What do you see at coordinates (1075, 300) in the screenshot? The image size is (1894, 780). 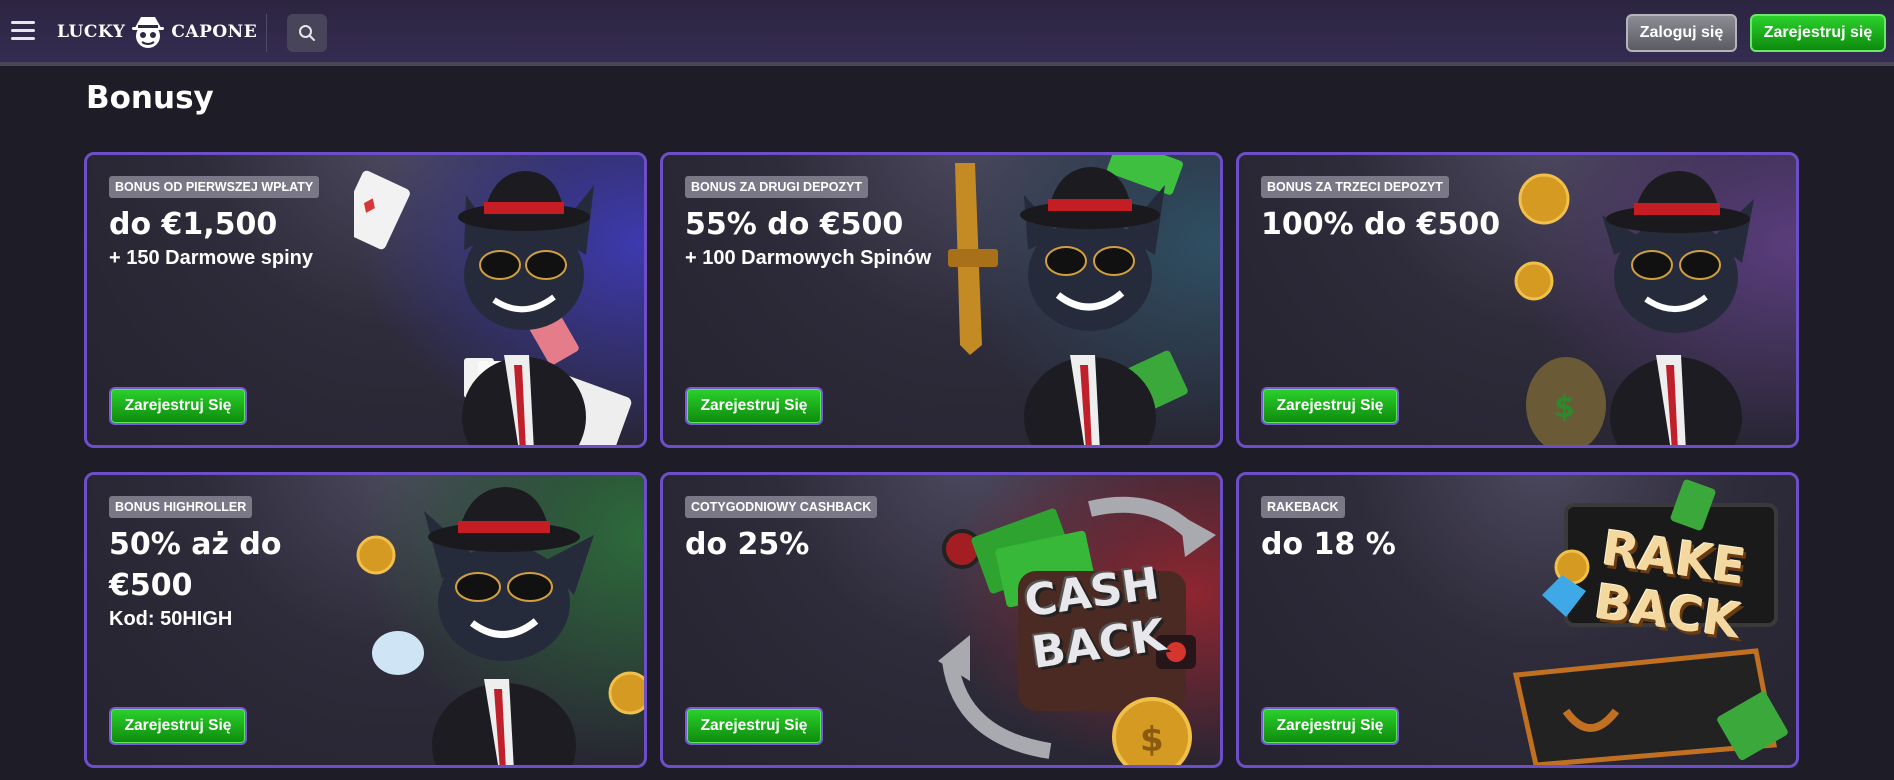 I see `gangster-cat-rifle-illustration` at bounding box center [1075, 300].